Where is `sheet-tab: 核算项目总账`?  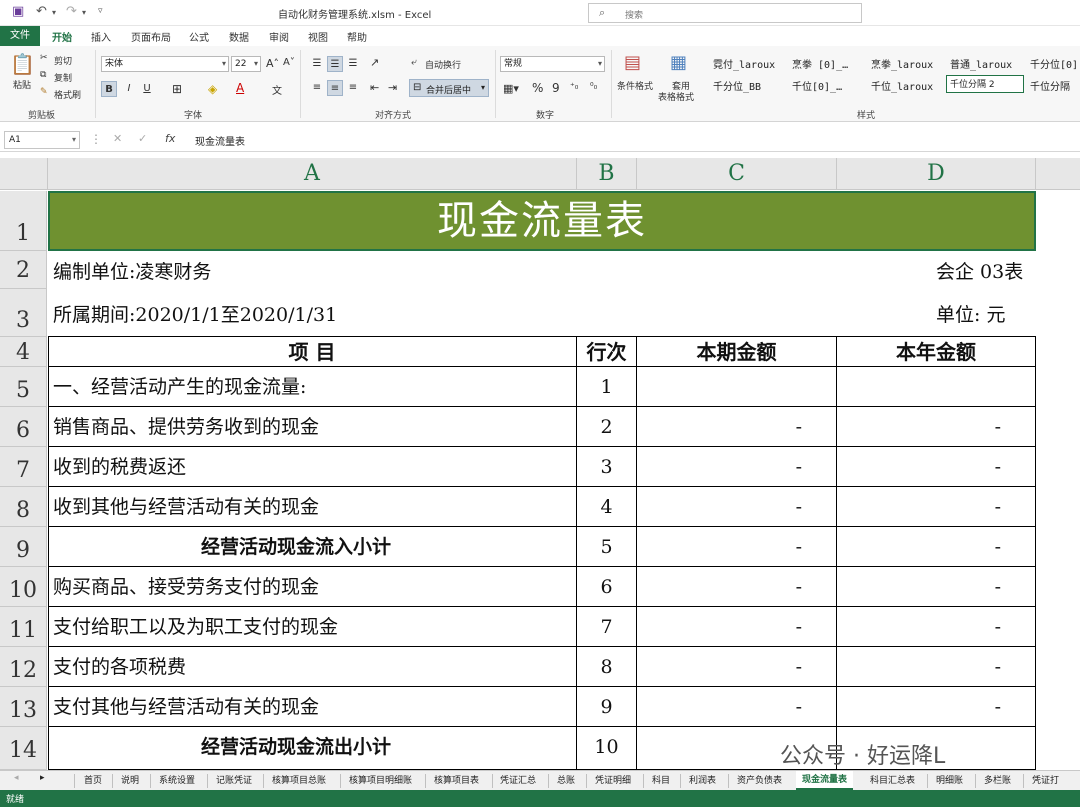
sheet-tab: 核算项目总账 is located at coordinates (299, 779).